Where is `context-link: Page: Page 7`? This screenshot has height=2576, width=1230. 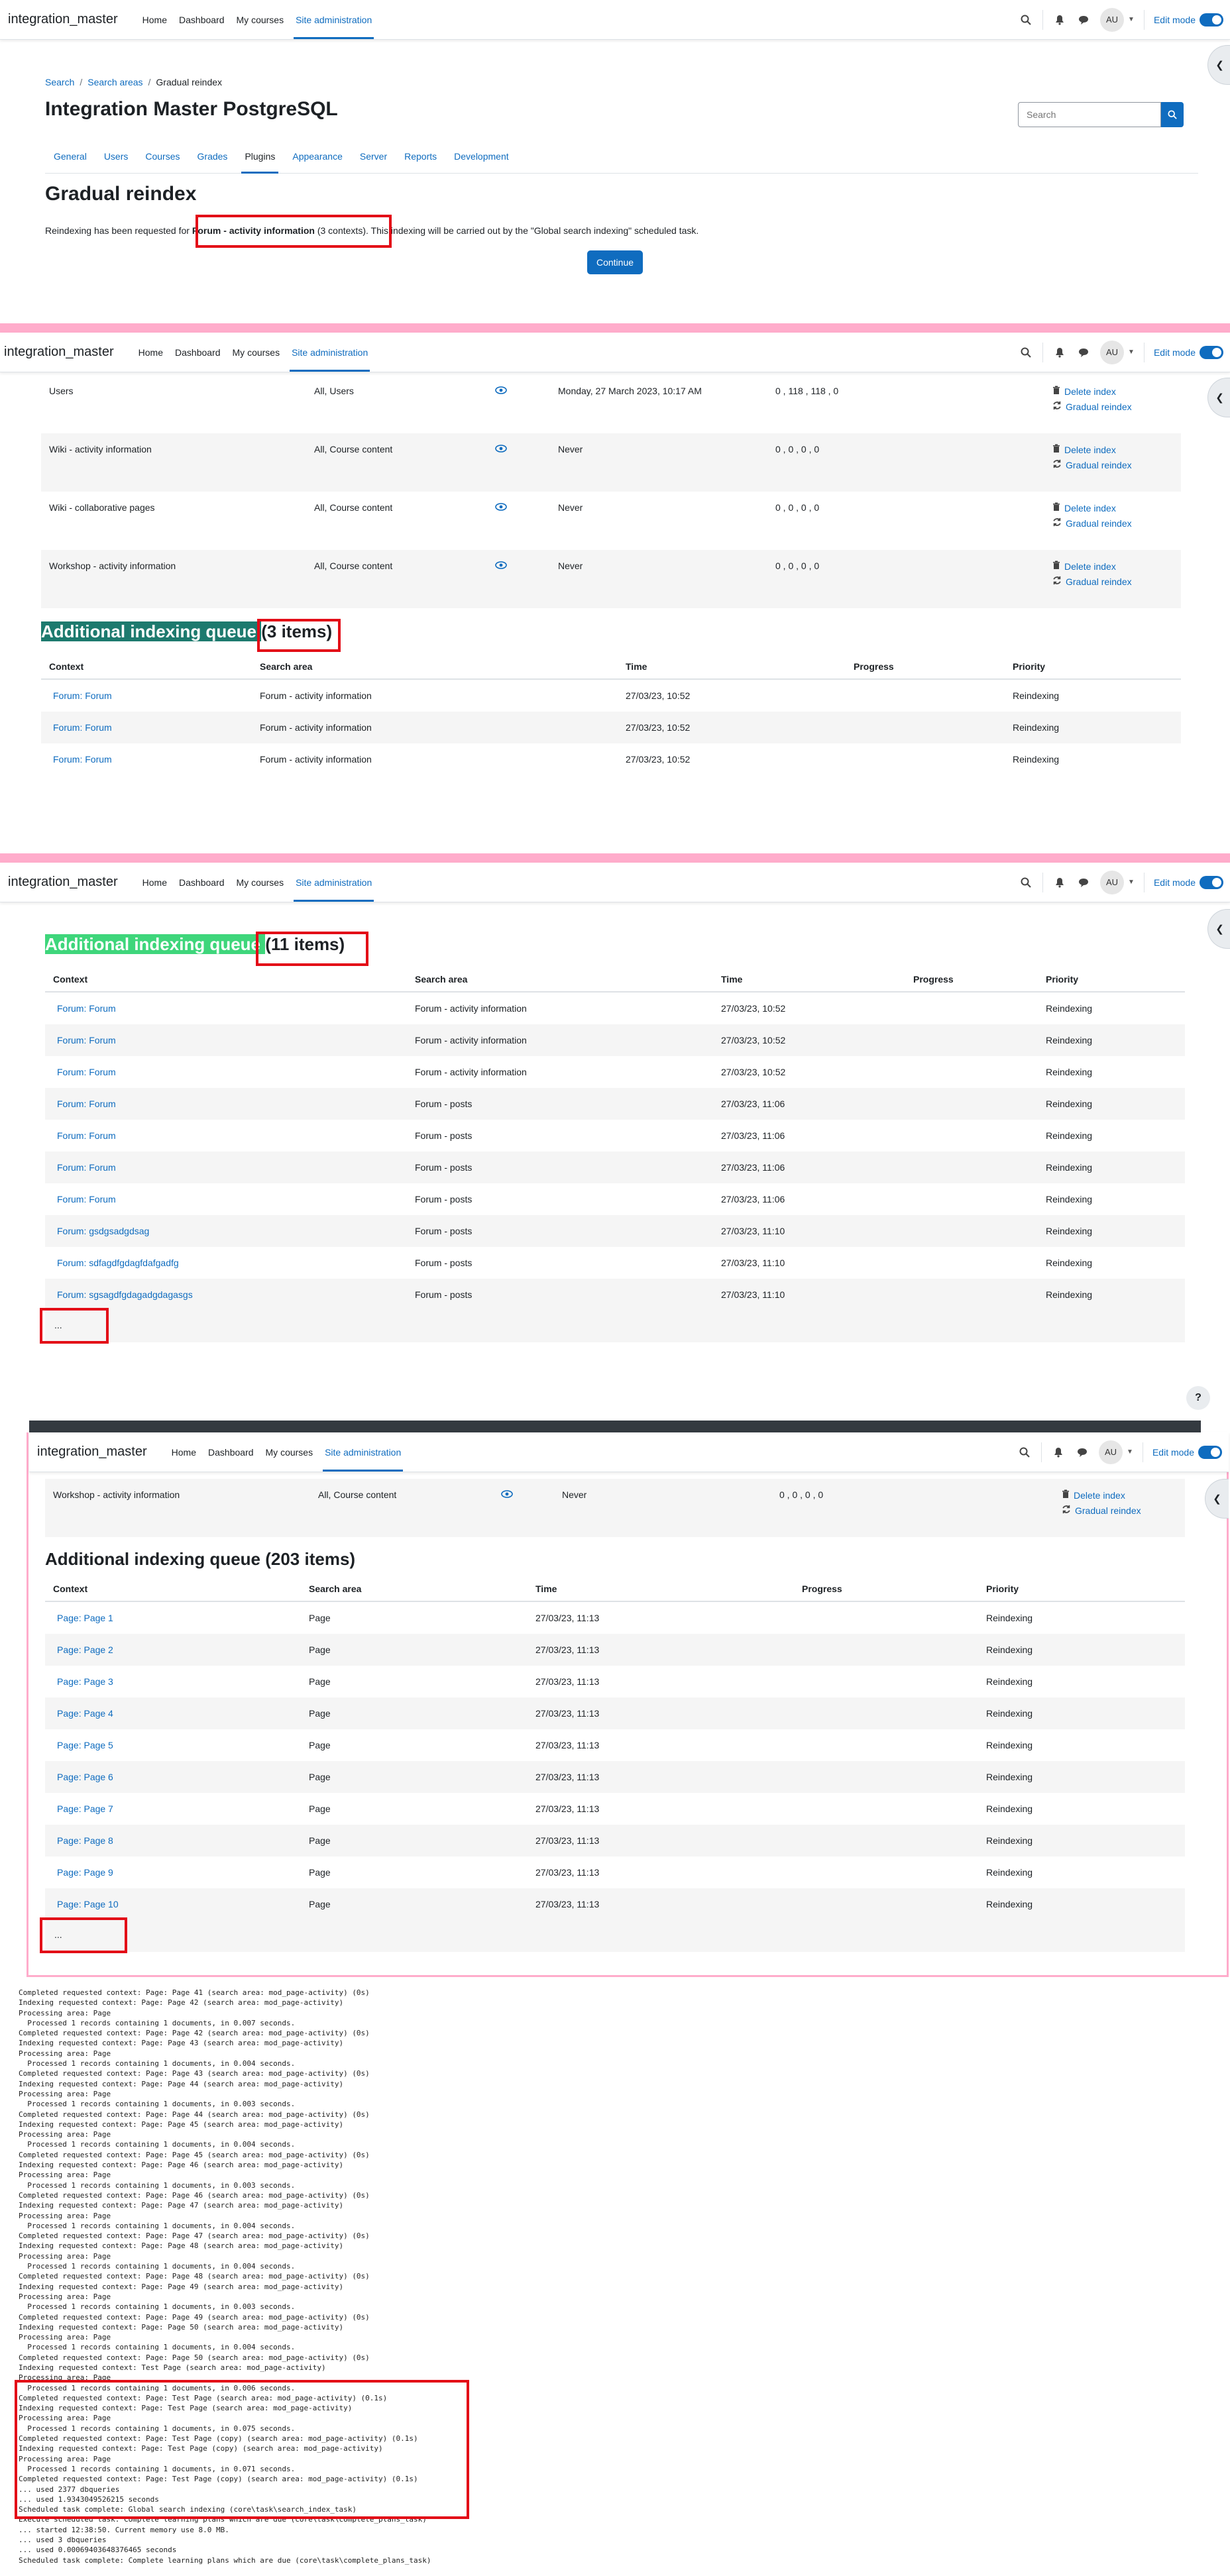 context-link: Page: Page 7 is located at coordinates (85, 1809).